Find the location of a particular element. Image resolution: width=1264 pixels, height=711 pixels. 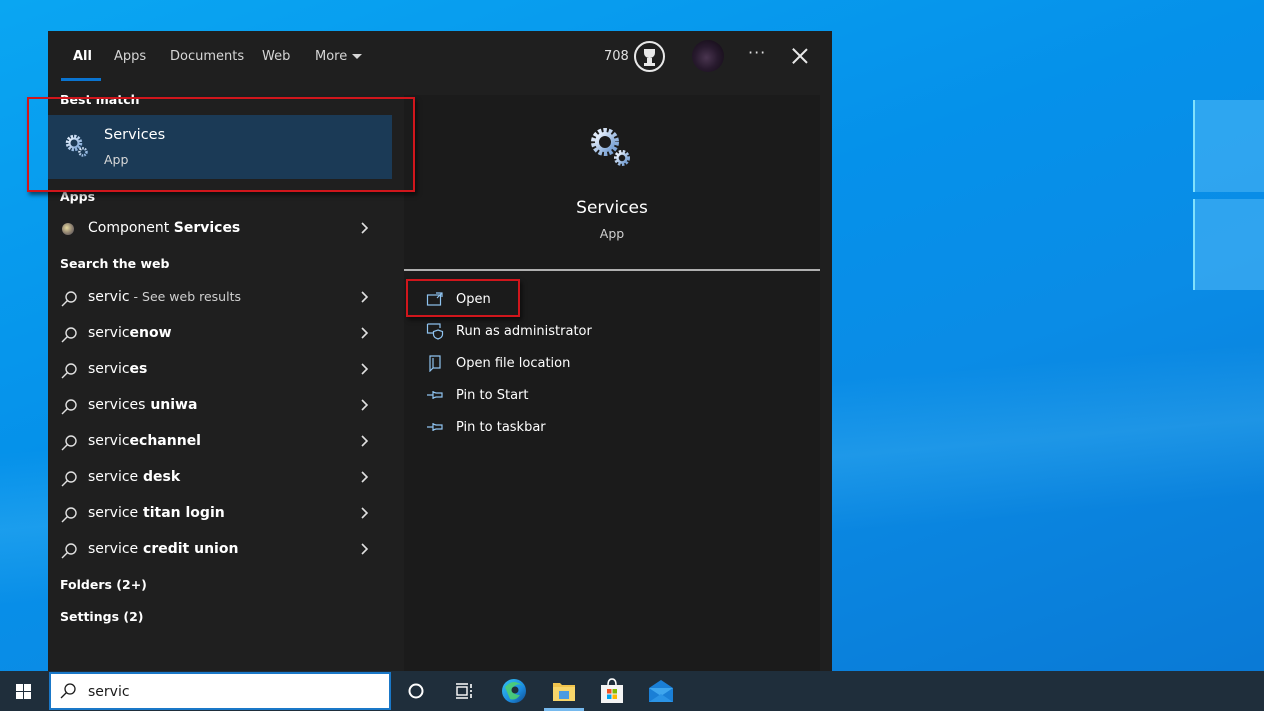

tab-apps: Apps is located at coordinates (130, 56).